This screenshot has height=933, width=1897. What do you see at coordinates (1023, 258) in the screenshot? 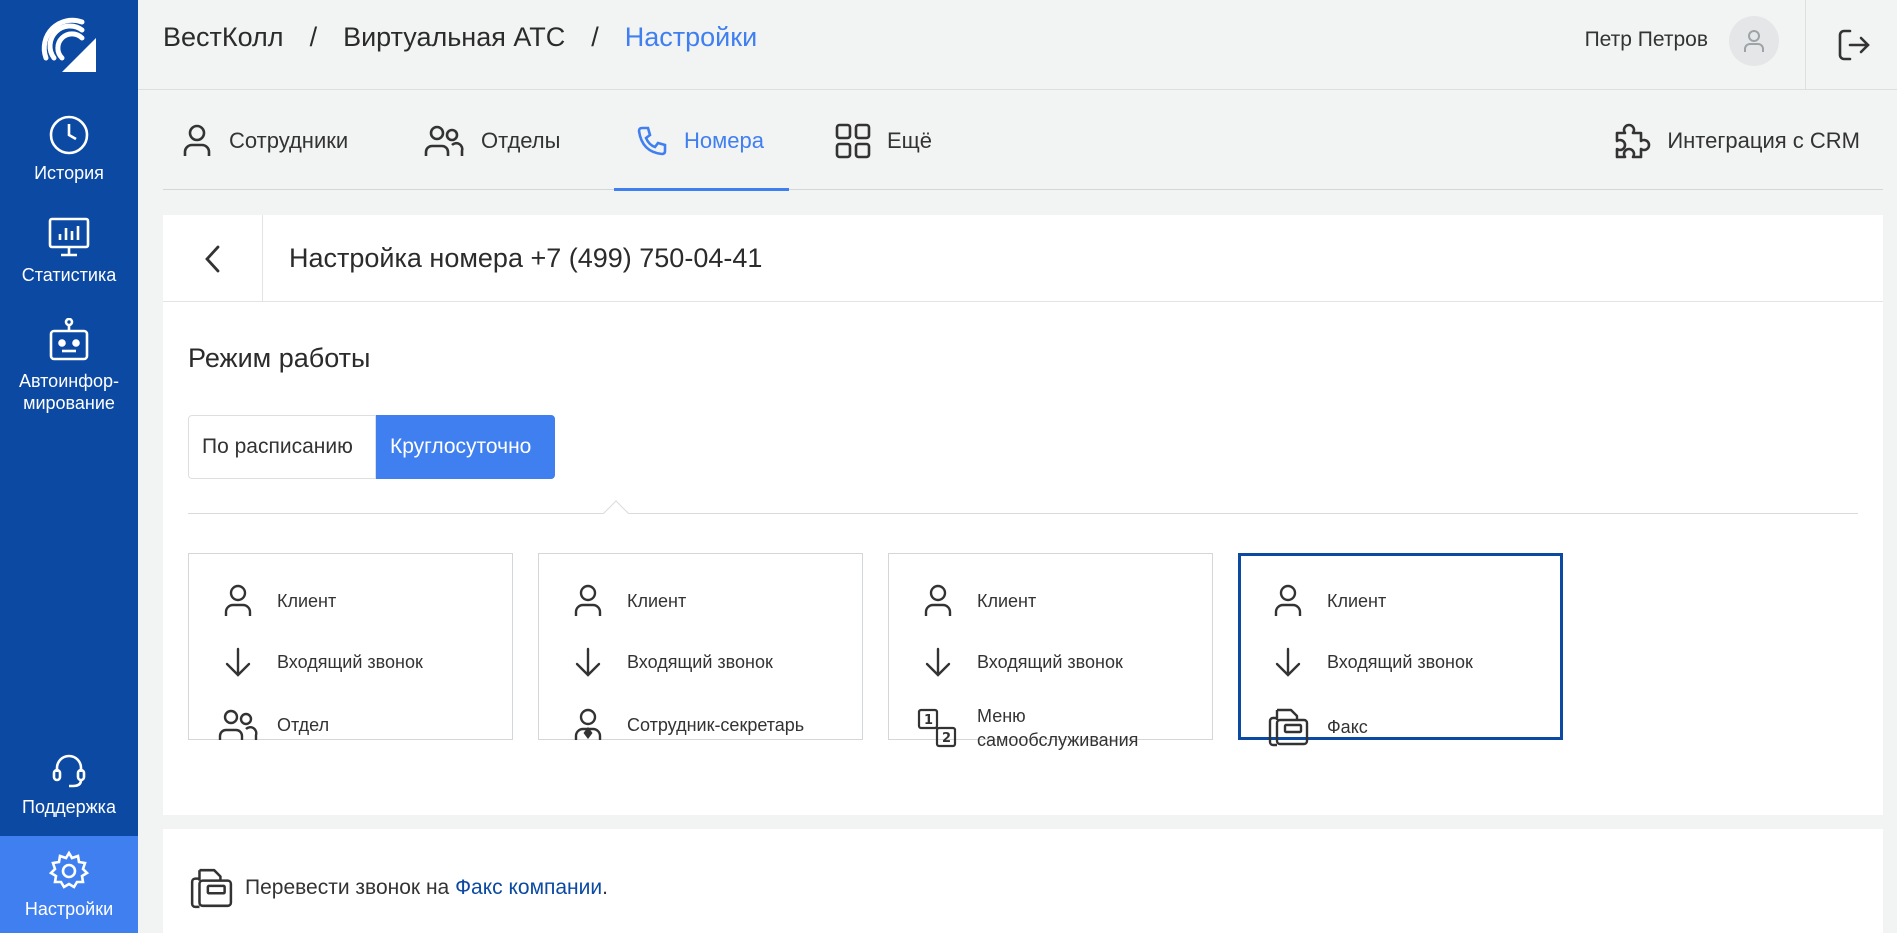
I see `card-header: Настройка номера +7 (499) 750-04-41` at bounding box center [1023, 258].